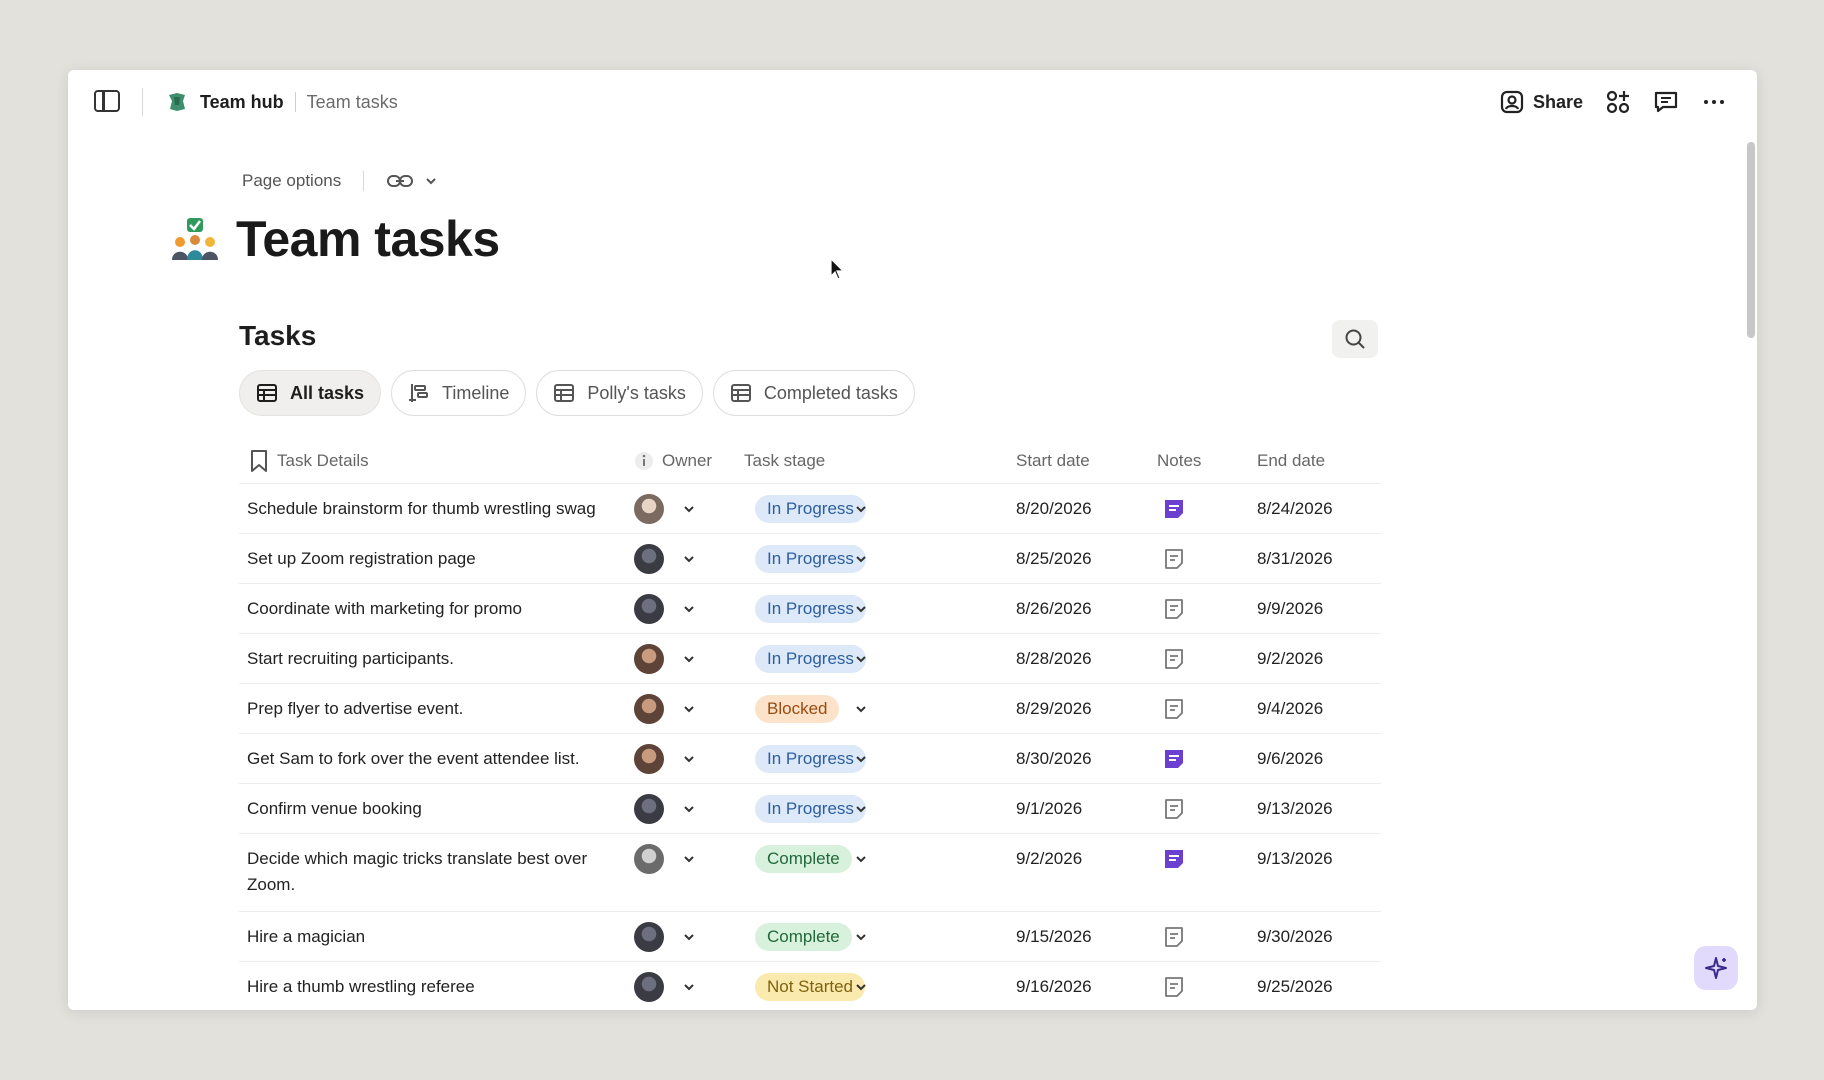  Describe the element at coordinates (1541, 102) in the screenshot. I see `share-button: Share` at that location.